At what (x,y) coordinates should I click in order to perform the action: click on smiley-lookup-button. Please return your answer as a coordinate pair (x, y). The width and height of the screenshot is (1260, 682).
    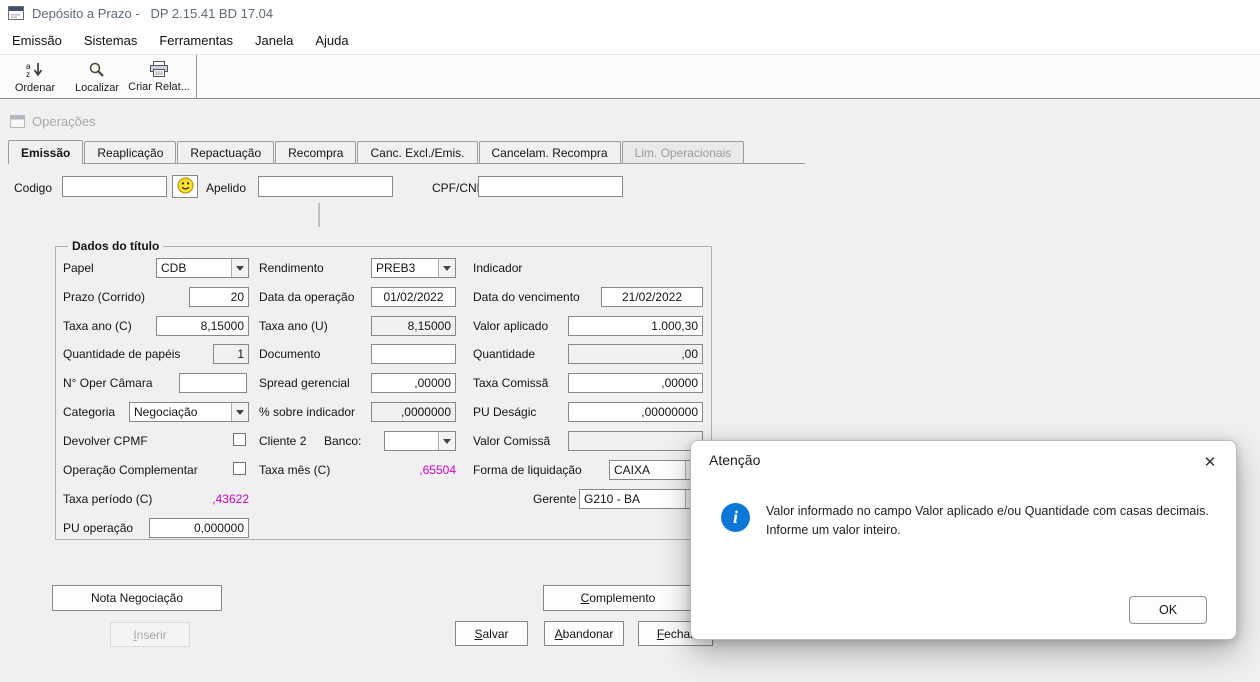
    Looking at the image, I should click on (185, 186).